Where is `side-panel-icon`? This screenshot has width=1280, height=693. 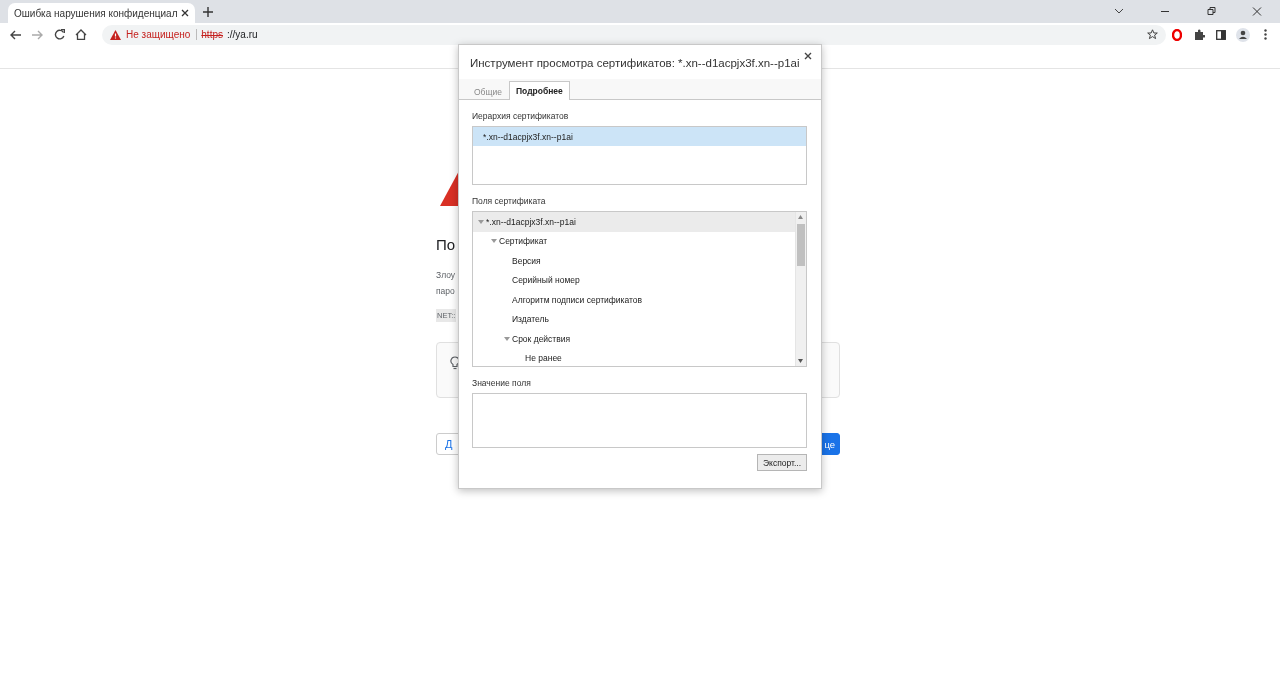
side-panel-icon is located at coordinates (1221, 34).